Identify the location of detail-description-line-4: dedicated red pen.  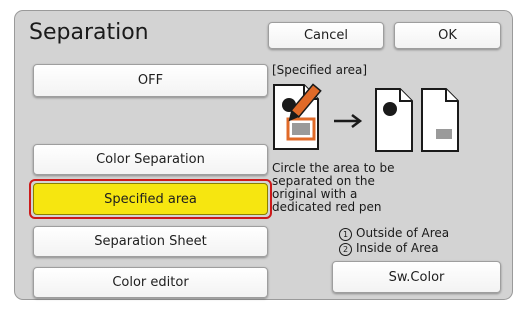
(327, 207).